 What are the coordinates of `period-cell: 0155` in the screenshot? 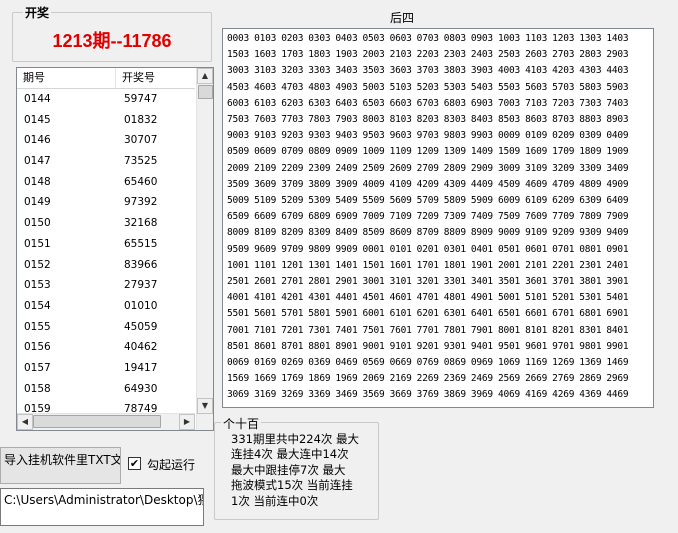 It's located at (37, 326).